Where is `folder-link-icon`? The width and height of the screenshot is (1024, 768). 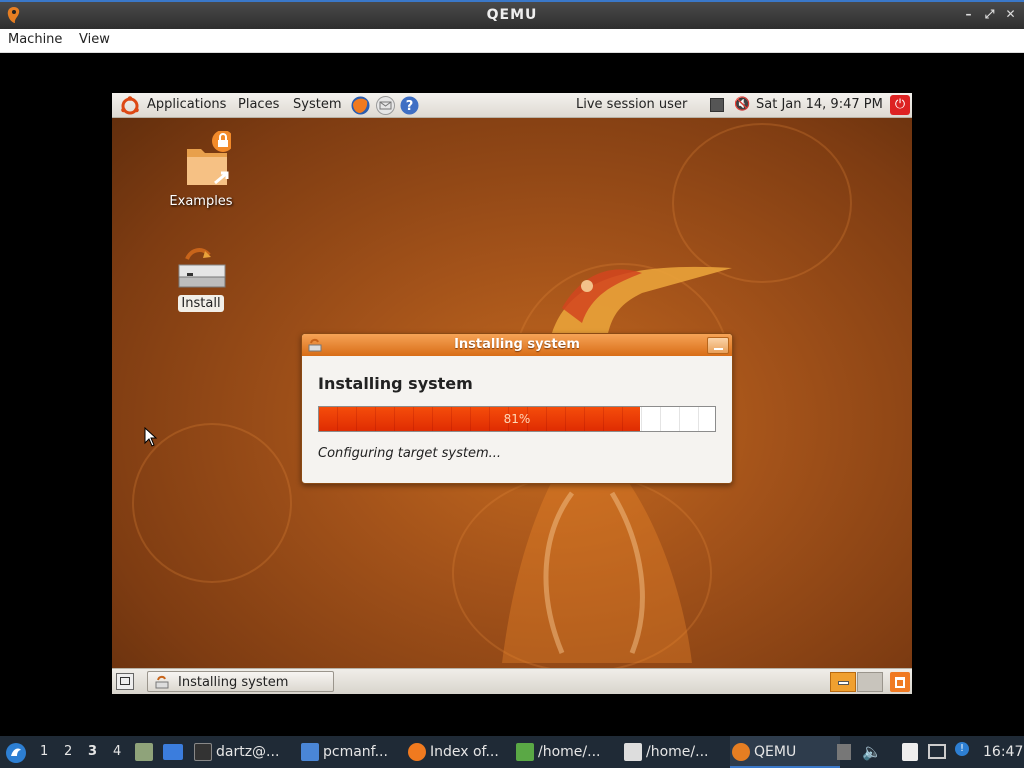 folder-link-icon is located at coordinates (210, 157).